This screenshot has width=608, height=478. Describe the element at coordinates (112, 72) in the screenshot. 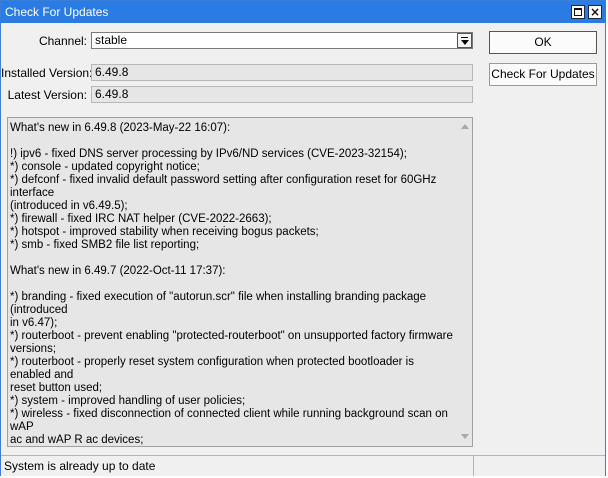

I see `installed-version-value: 6.49.8` at that location.